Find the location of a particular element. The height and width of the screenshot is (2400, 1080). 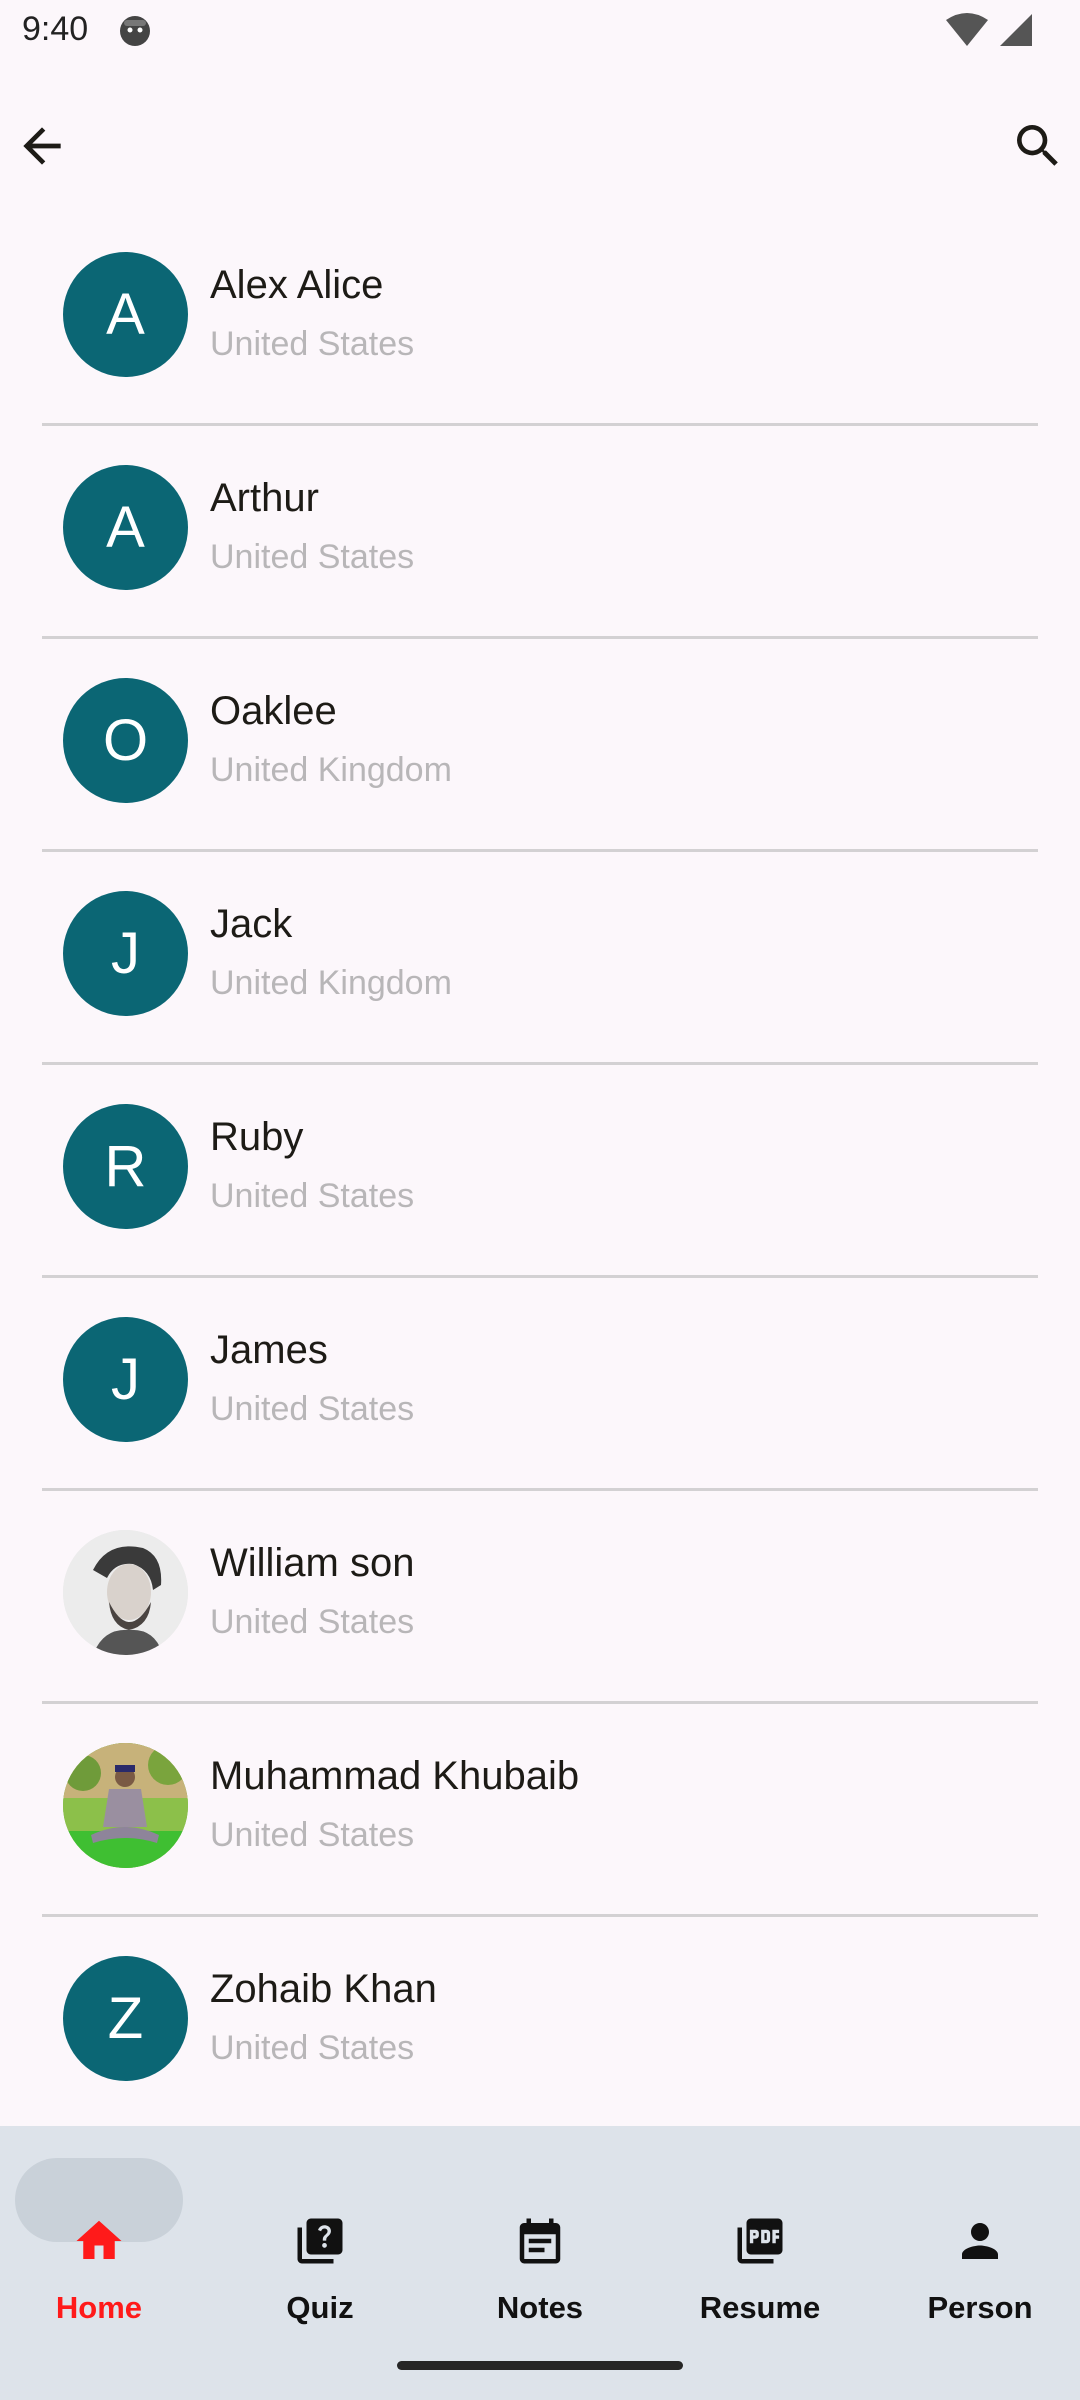

contact-row: A Alex Alice United States is located at coordinates (540, 319).